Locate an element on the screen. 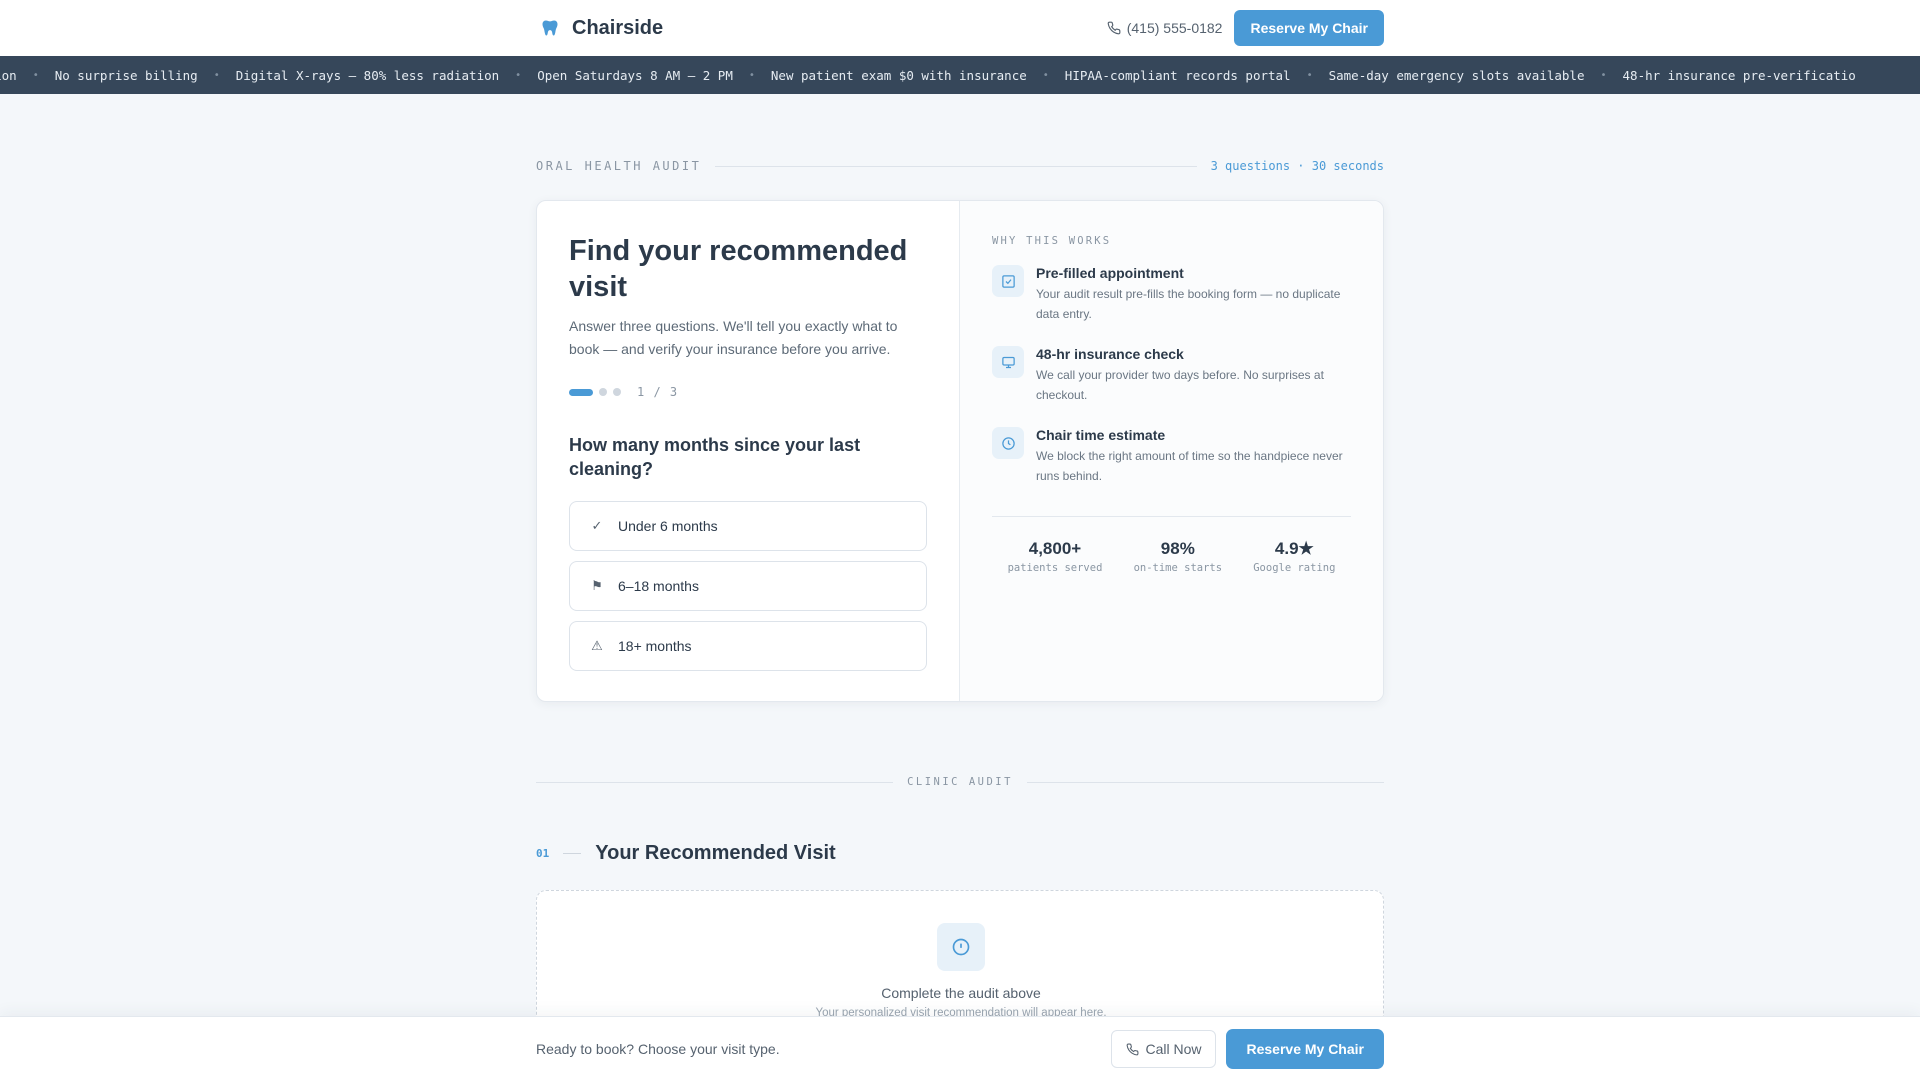 The image size is (1920, 1080). stat-rating: 4.9★ Google rating is located at coordinates (1294, 556).